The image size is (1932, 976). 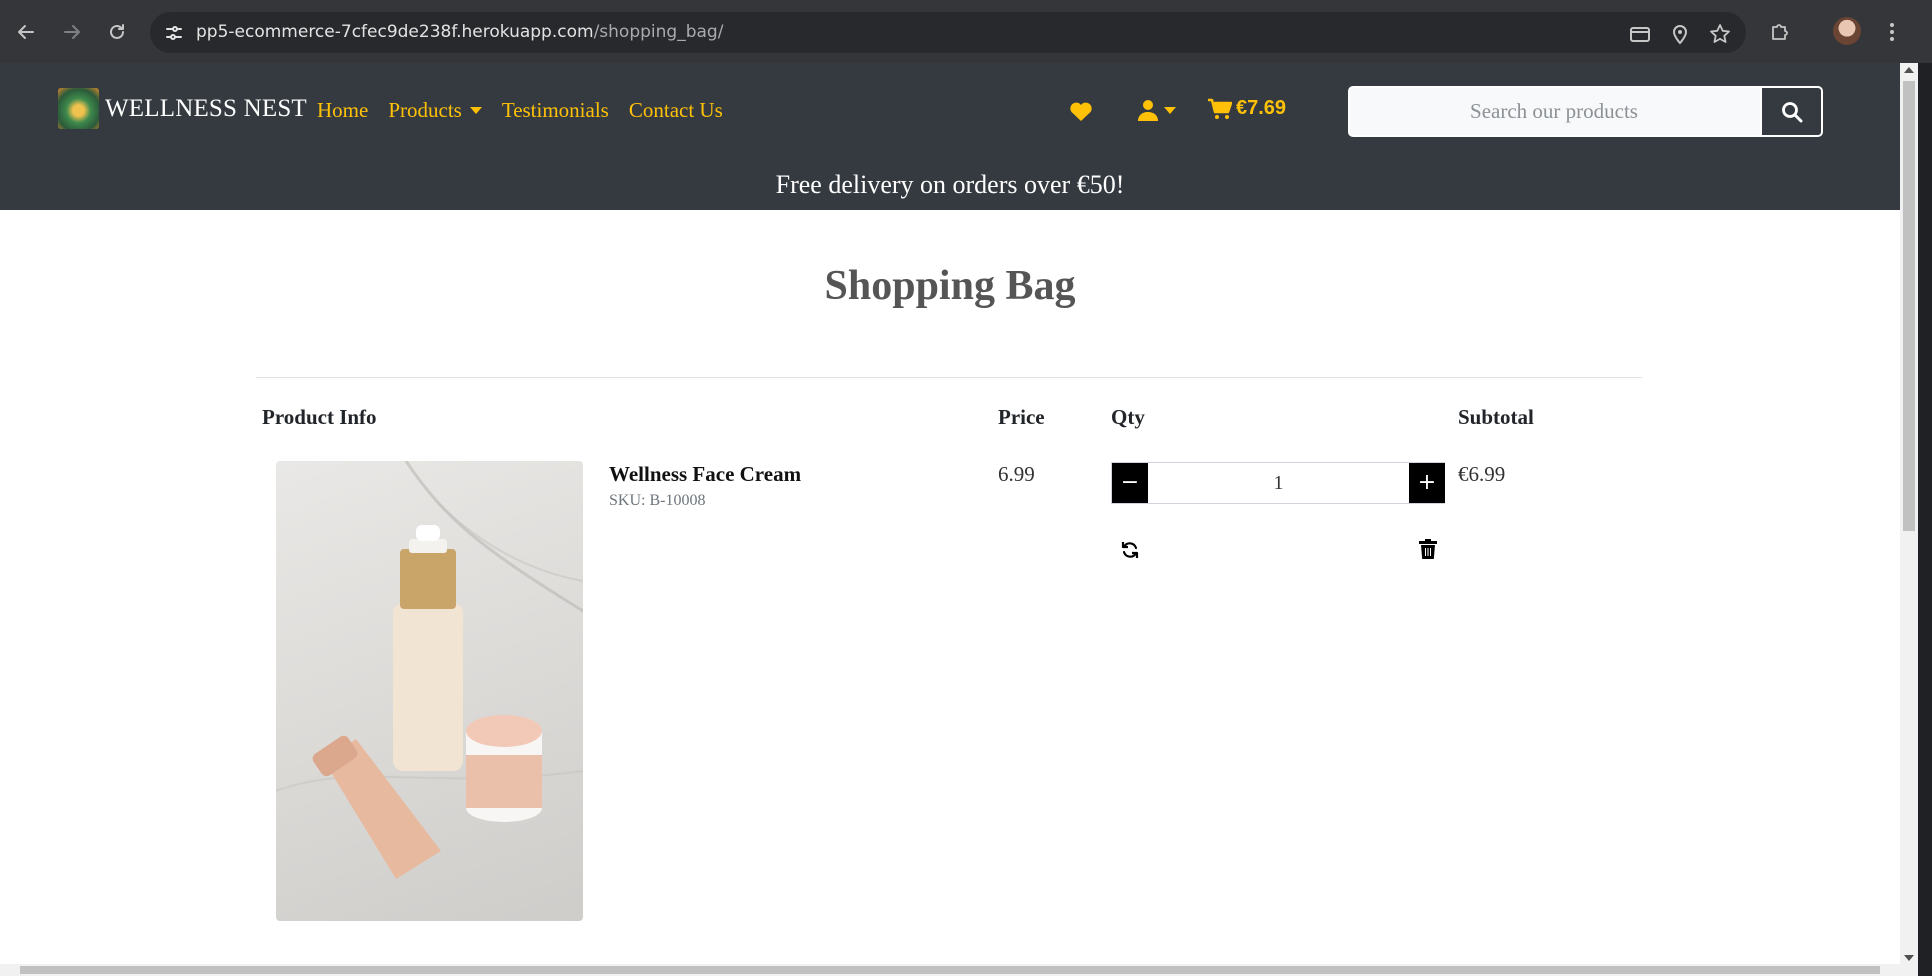 I want to click on search-form, so click(x=1585, y=111).